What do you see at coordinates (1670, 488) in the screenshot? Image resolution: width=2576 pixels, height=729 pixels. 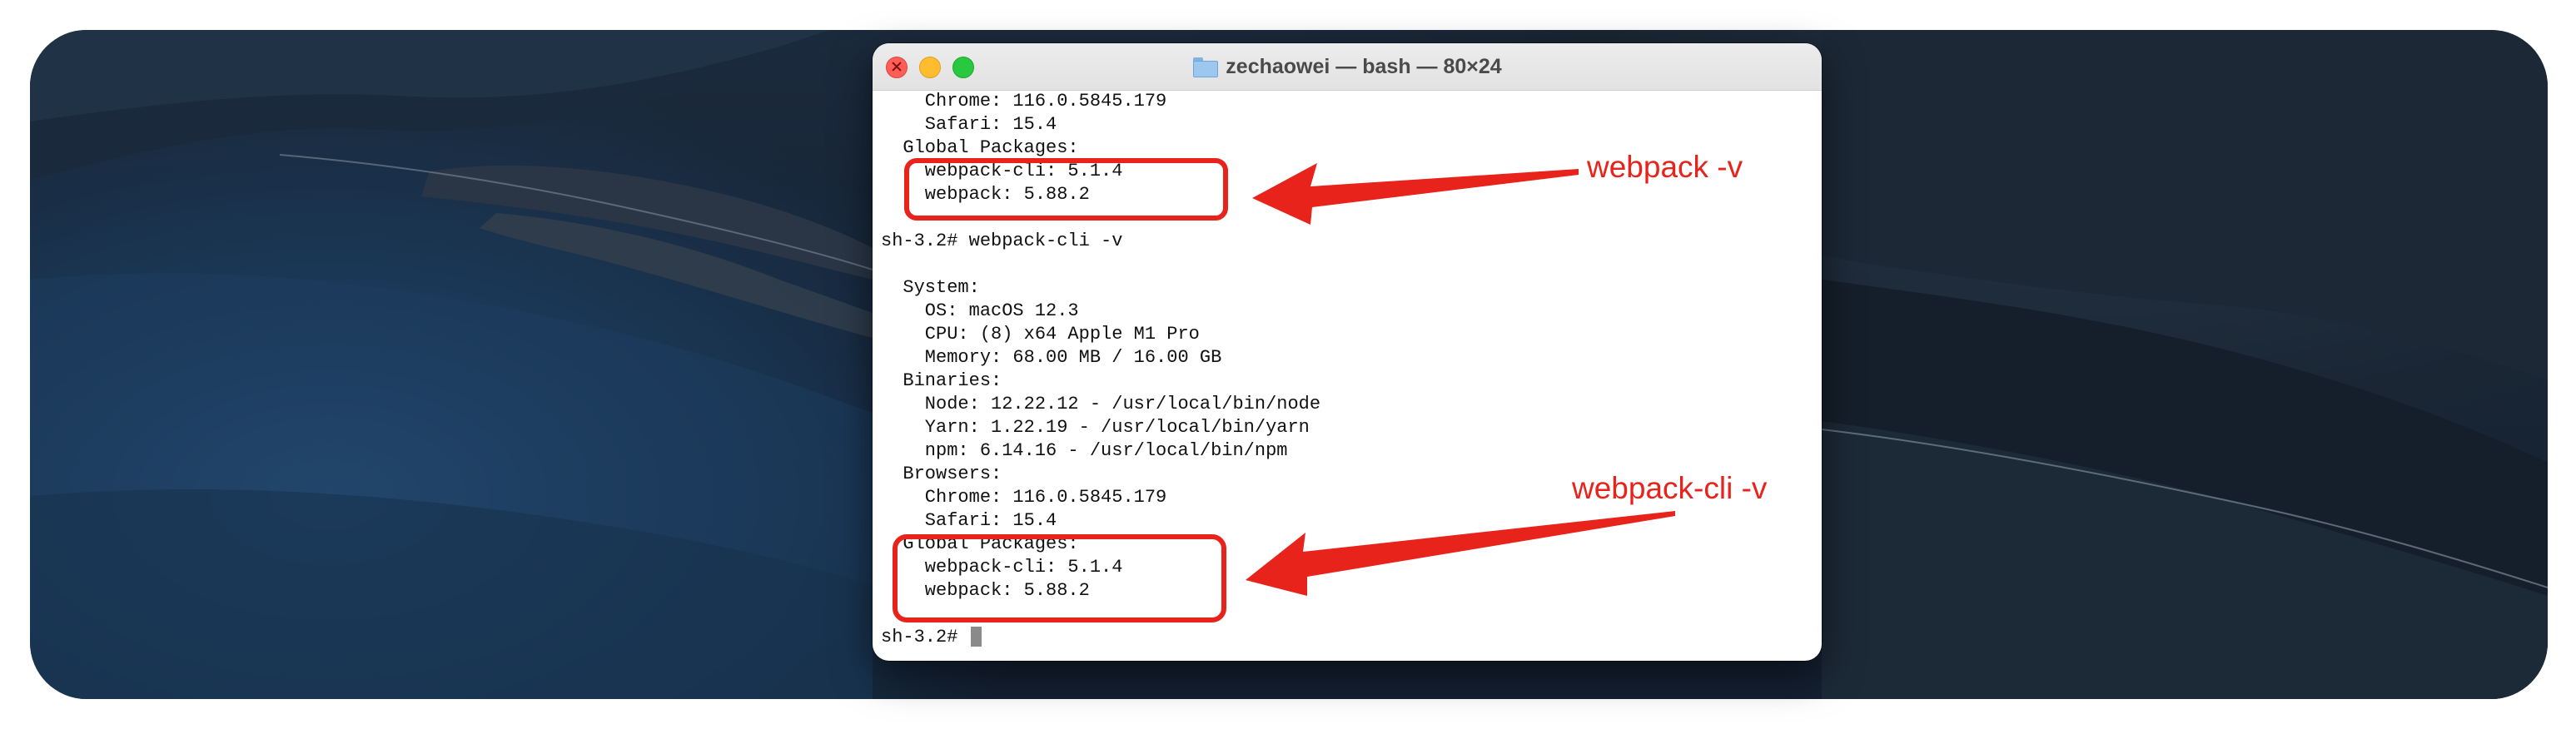 I see `annotation-label-webpack-cli: webpack-cli -v` at bounding box center [1670, 488].